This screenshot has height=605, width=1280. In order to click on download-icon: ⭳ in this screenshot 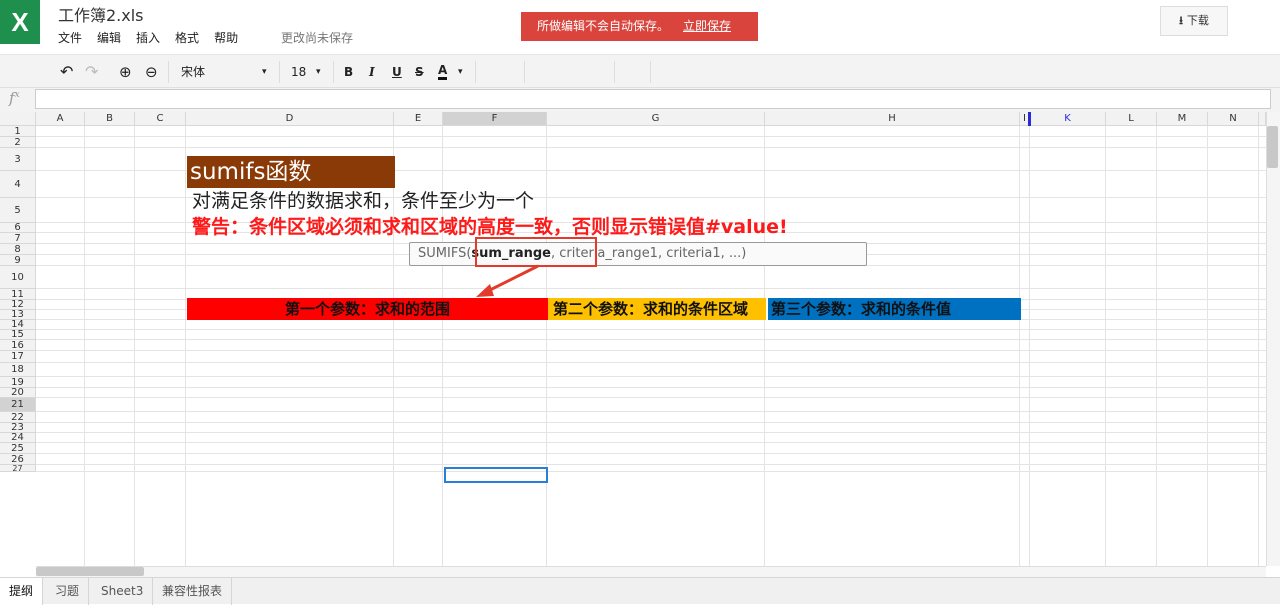, I will do `click(1181, 20)`.